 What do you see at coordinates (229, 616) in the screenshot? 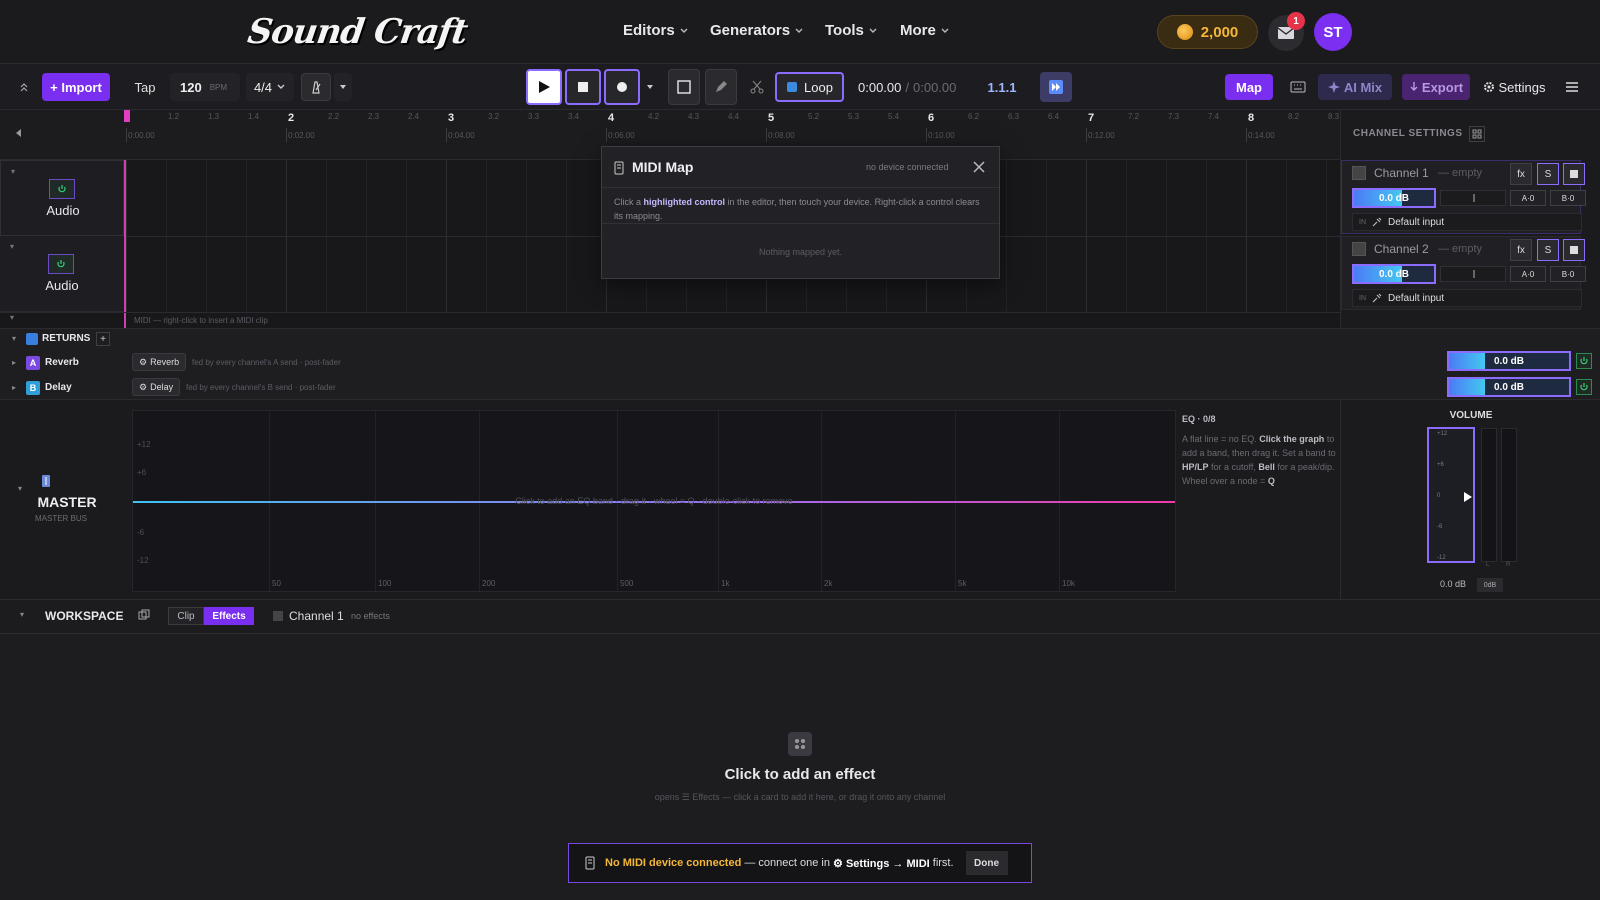
I see `tab-effects: Effects` at bounding box center [229, 616].